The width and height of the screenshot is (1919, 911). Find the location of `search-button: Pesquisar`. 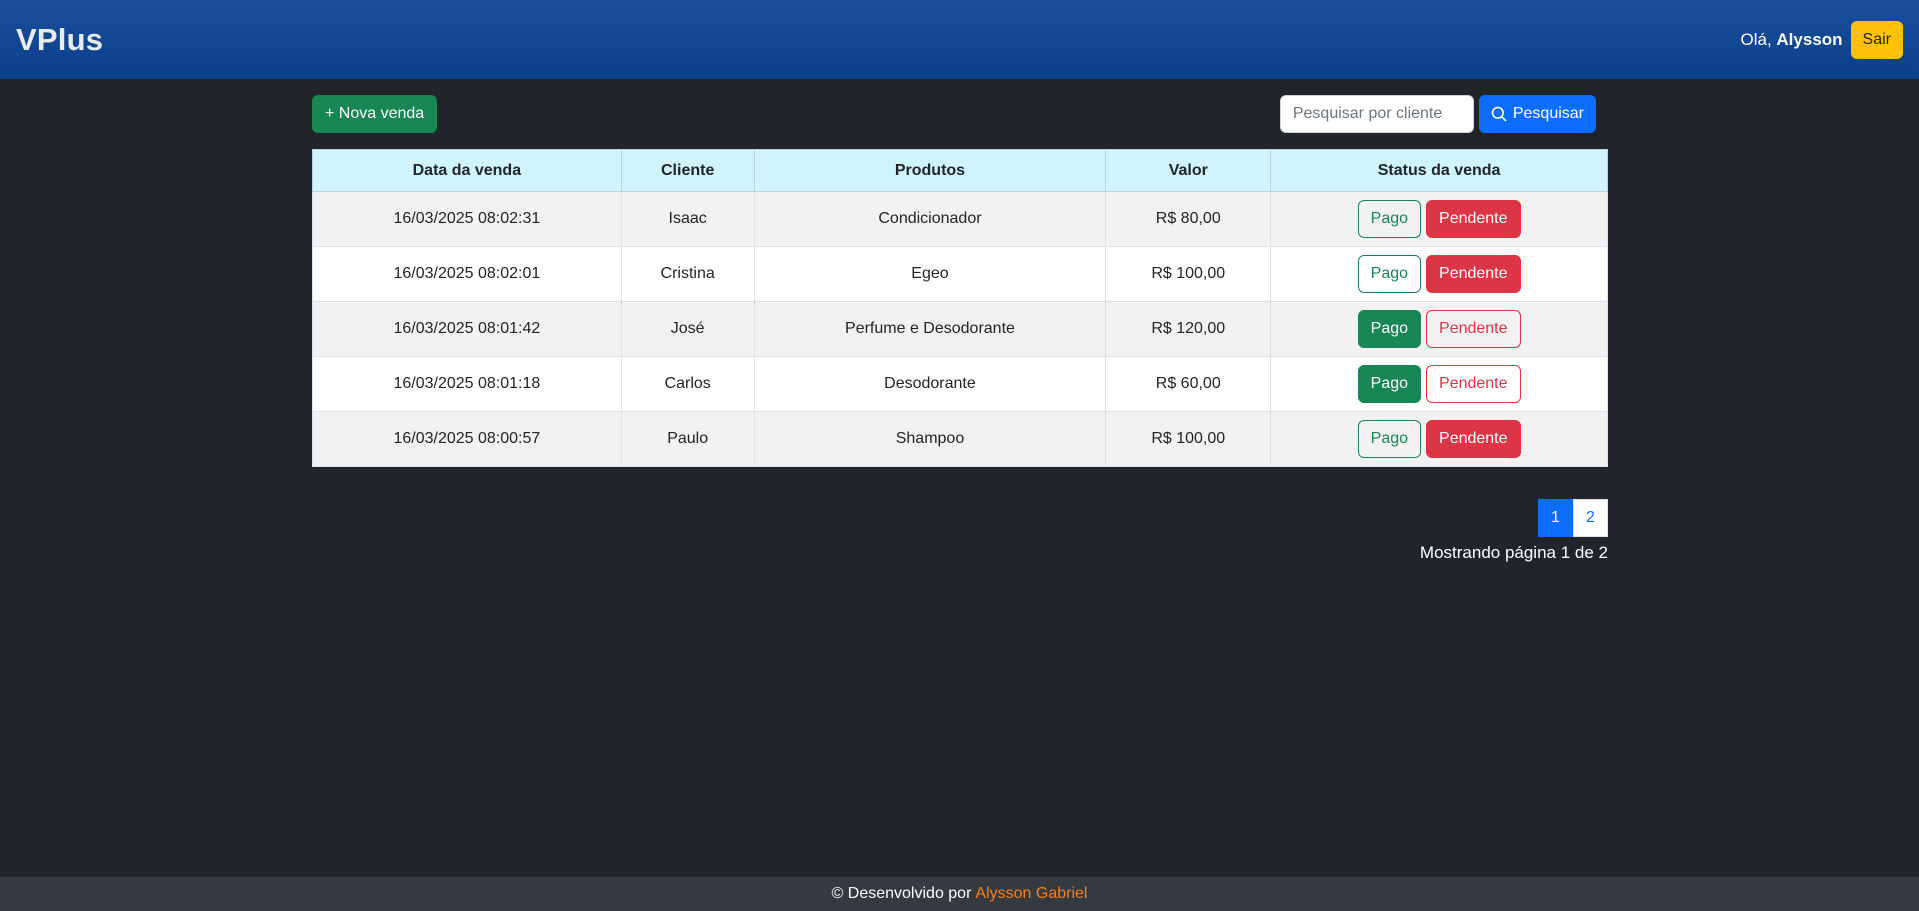

search-button: Pesquisar is located at coordinates (1537, 114).